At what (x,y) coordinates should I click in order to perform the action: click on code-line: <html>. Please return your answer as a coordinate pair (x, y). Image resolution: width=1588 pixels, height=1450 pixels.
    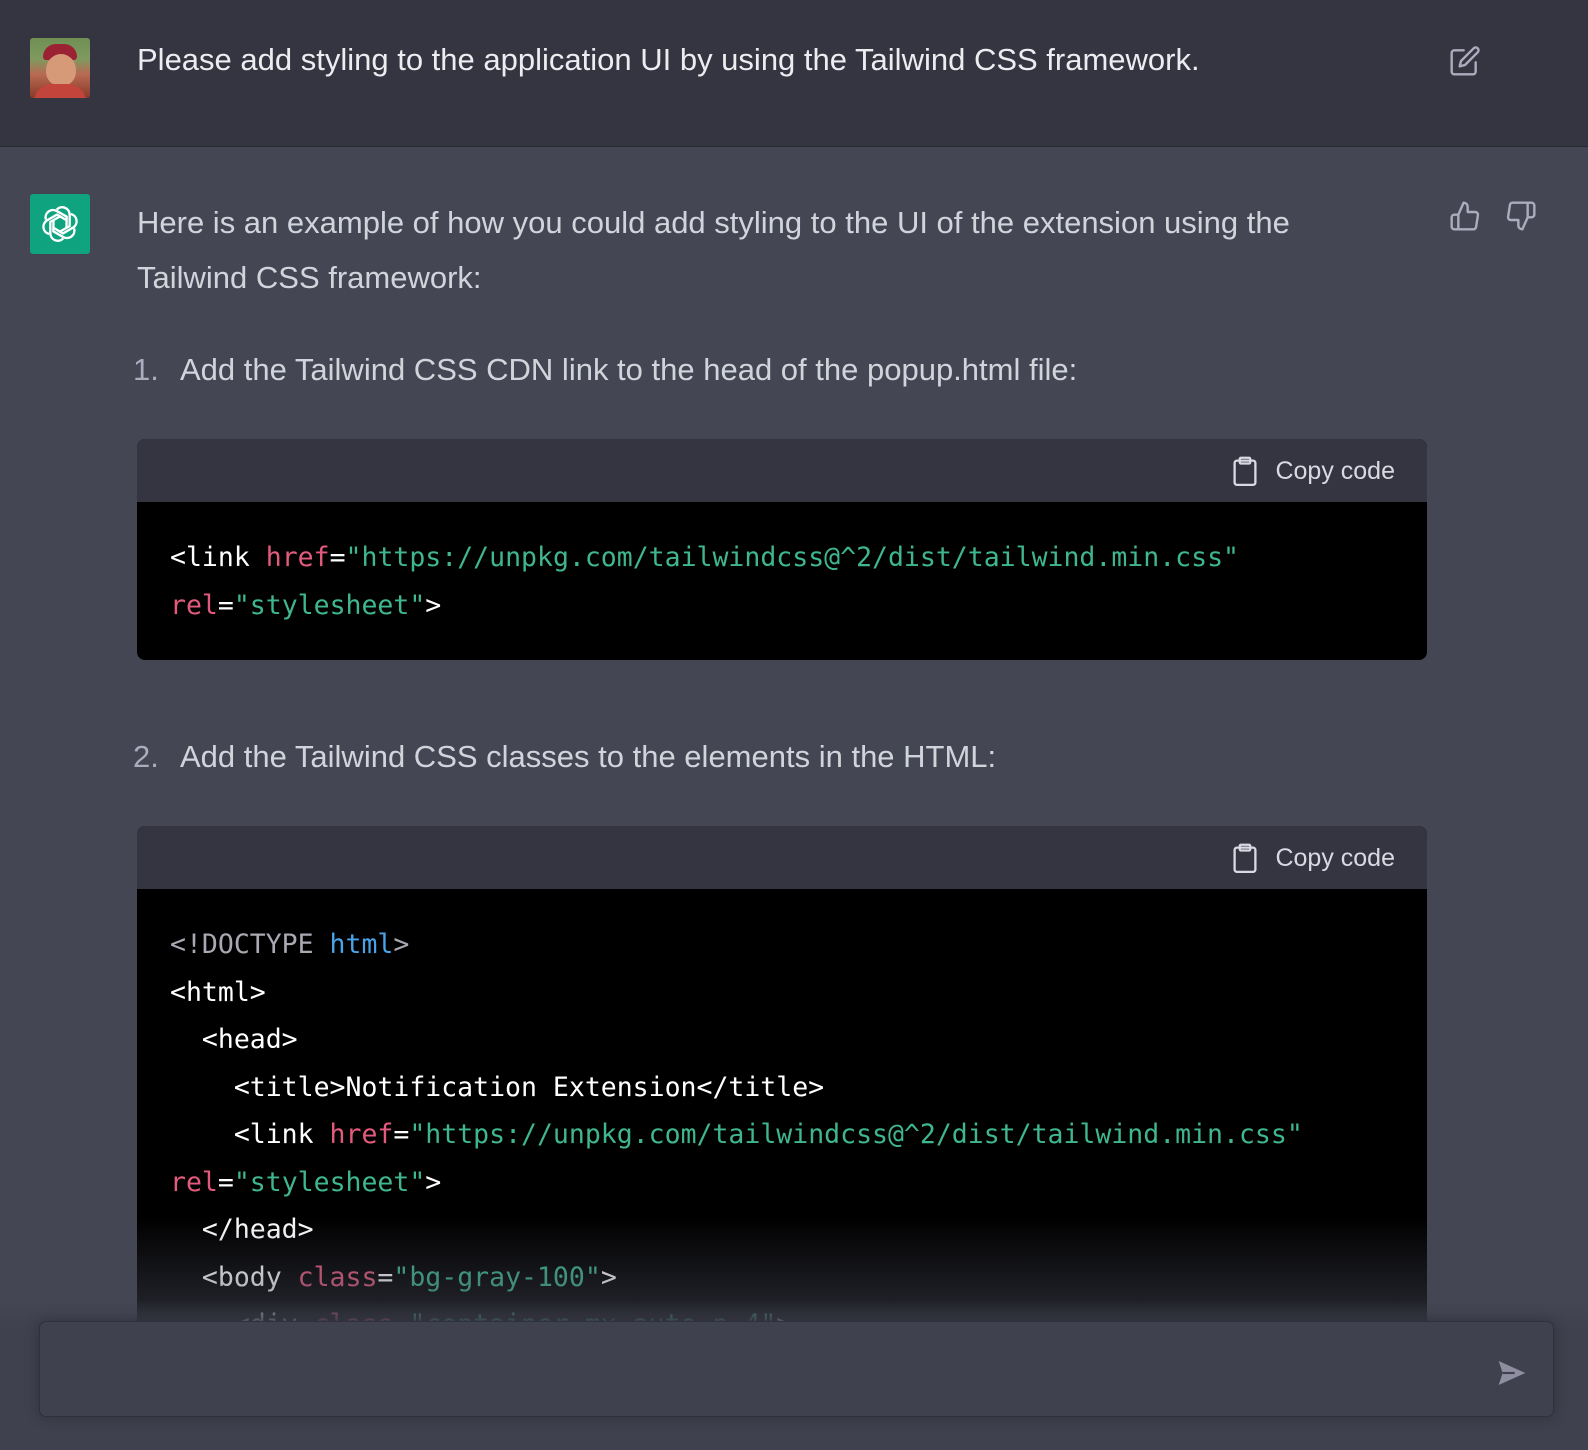
    Looking at the image, I should click on (781, 993).